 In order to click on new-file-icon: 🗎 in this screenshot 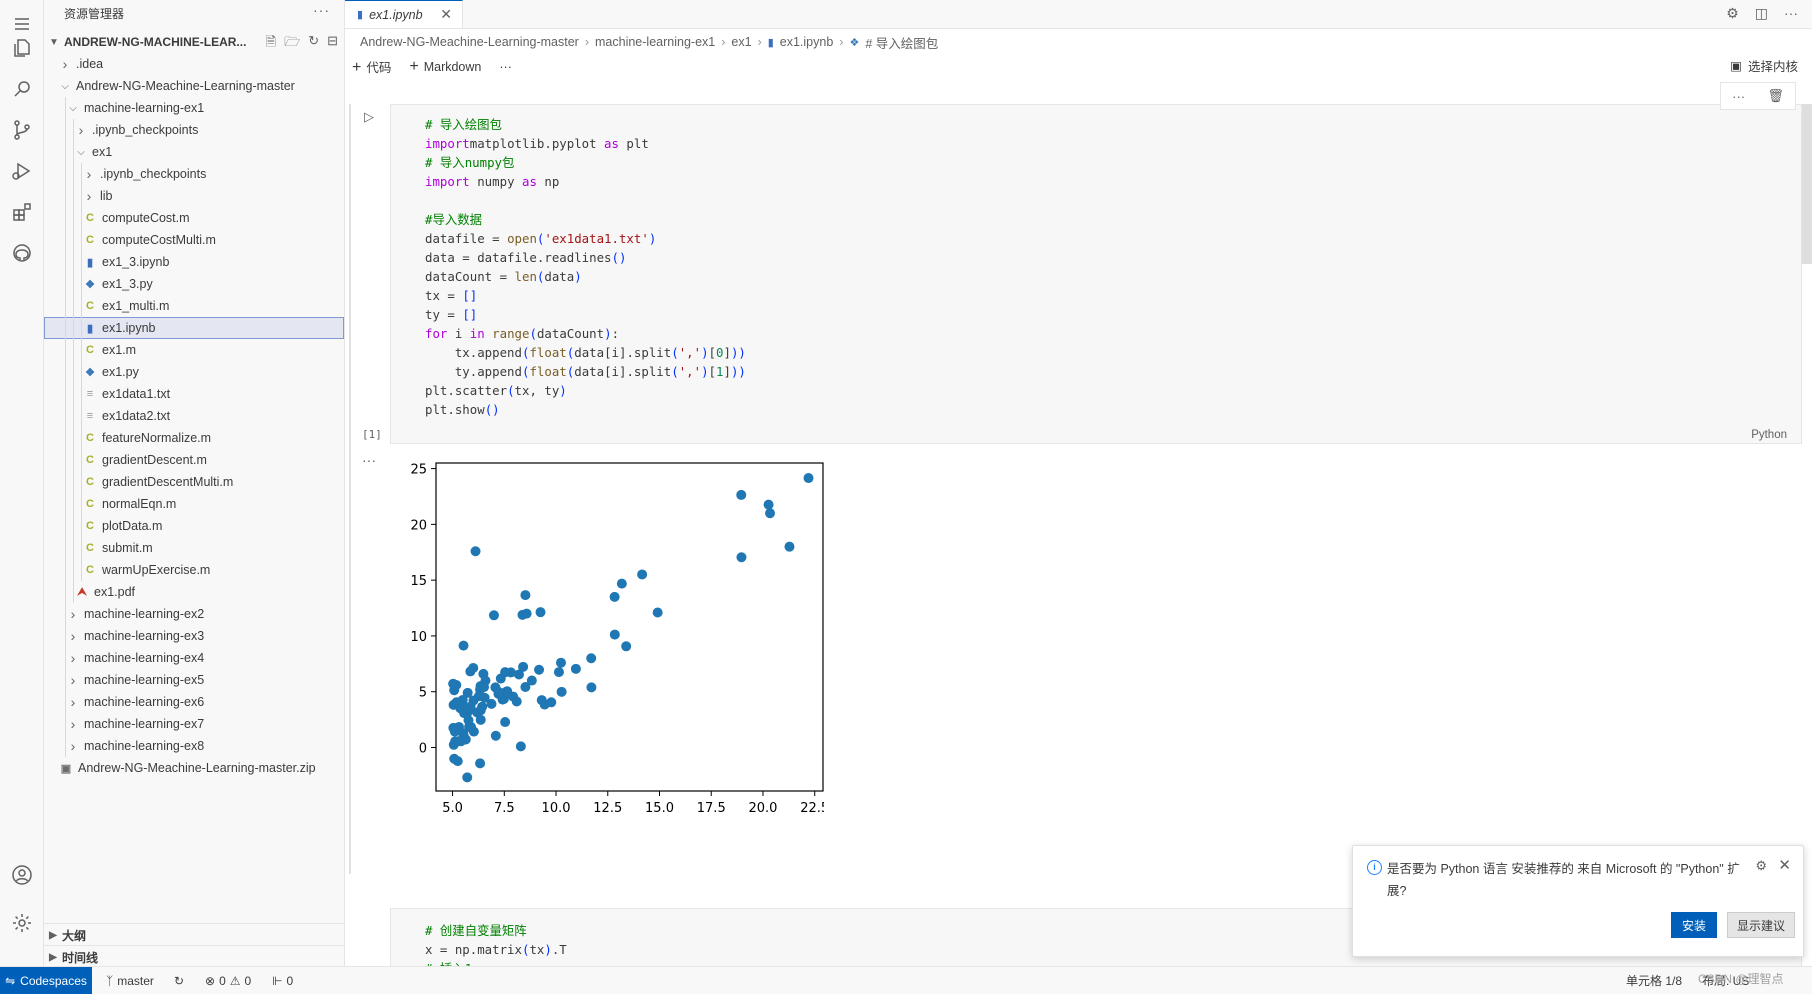, I will do `click(271, 44)`.